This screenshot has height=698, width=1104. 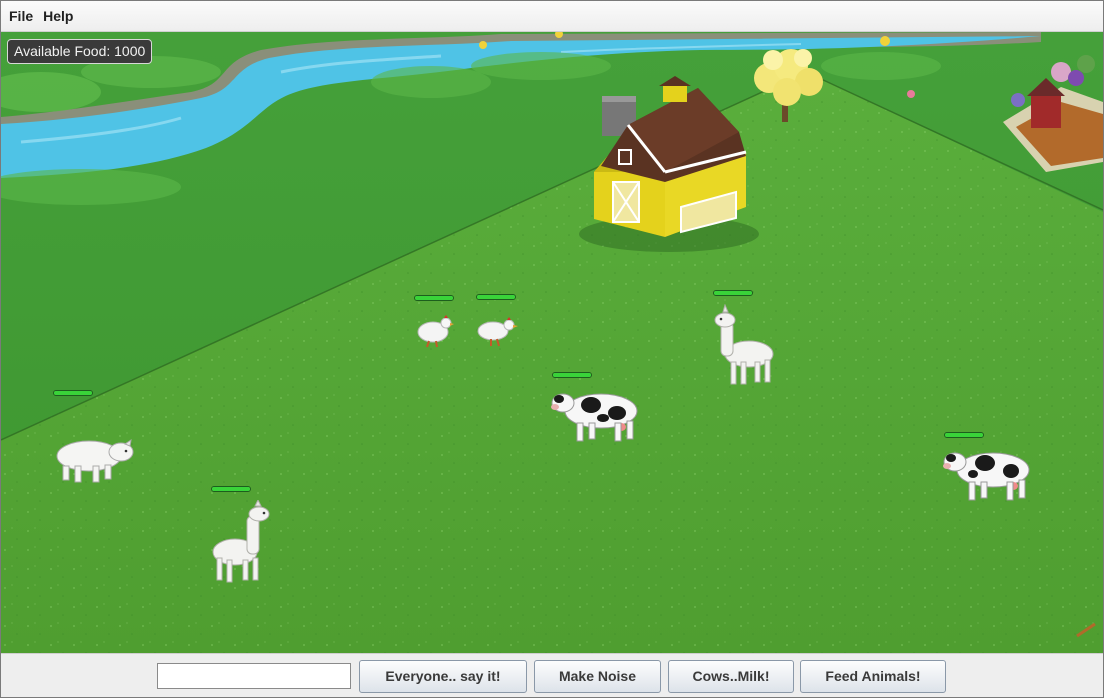 I want to click on menu-help: Help, so click(x=58, y=16).